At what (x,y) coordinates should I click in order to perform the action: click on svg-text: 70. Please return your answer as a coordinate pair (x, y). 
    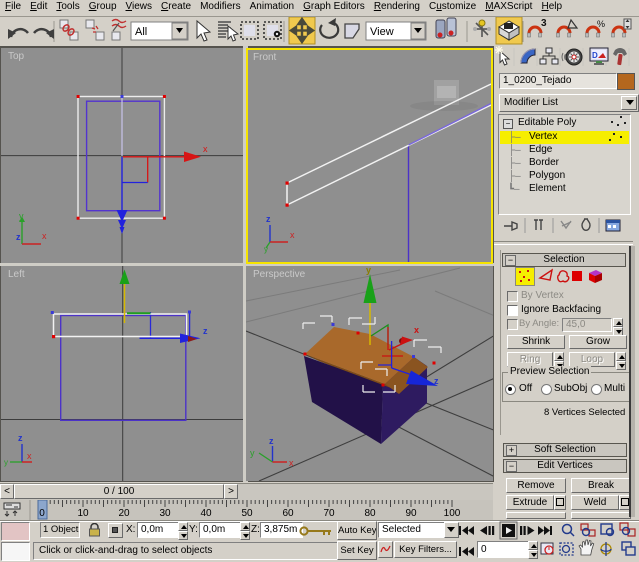
    Looking at the image, I should click on (329, 513).